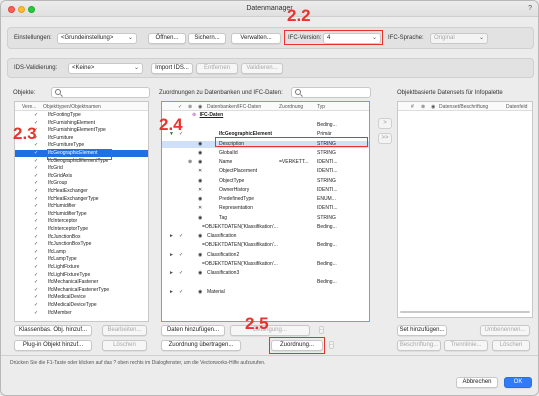 The height and width of the screenshot is (396, 539). I want to click on mapping-row: ◉ ObjectType STRING, so click(265, 181).